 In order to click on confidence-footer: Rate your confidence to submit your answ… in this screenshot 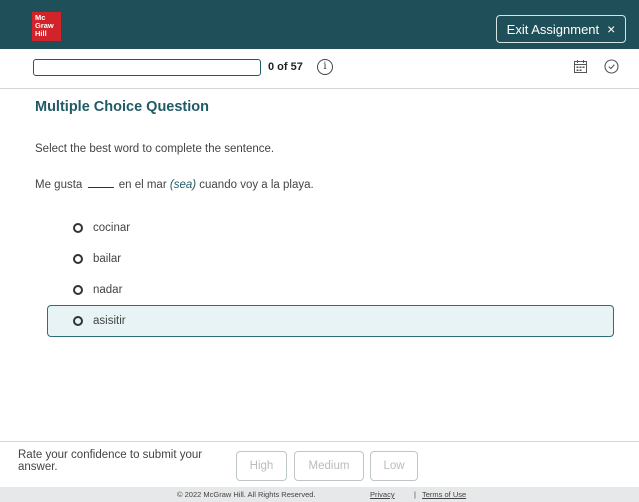, I will do `click(319, 464)`.